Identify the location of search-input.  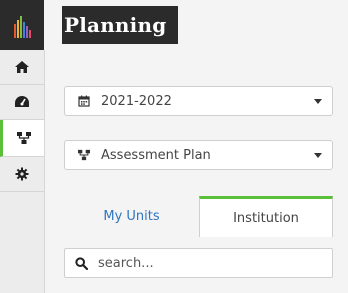
(203, 263).